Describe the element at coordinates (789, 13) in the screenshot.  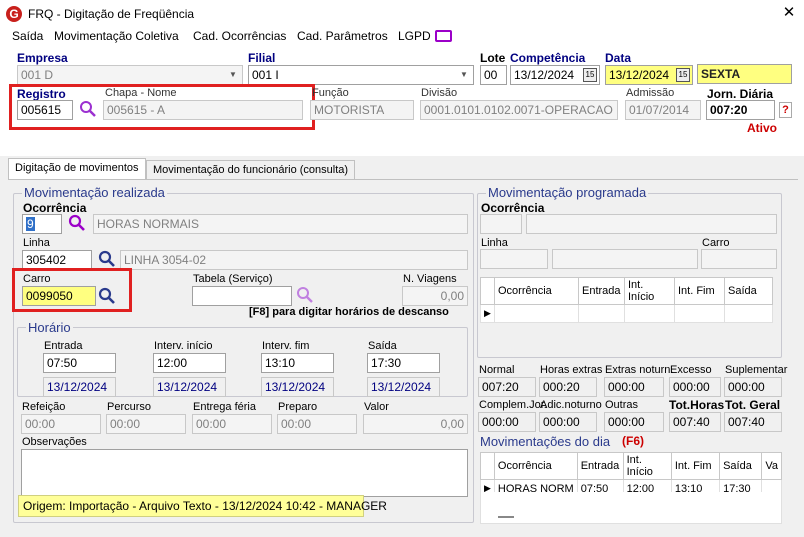
I see `close-icon: ✕` at that location.